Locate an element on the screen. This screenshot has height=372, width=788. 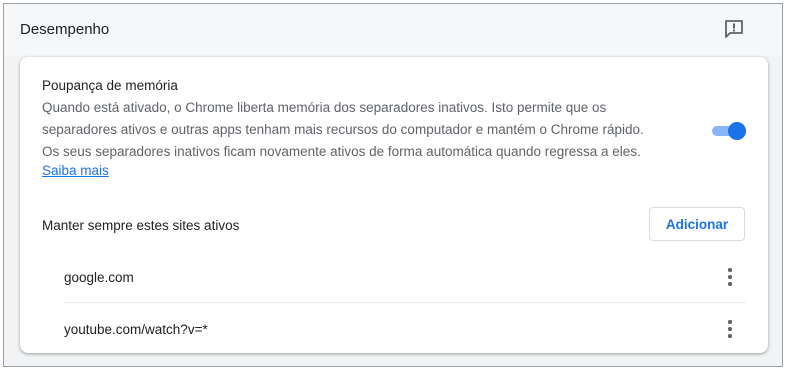
memory-saver-toggle is located at coordinates (729, 131).